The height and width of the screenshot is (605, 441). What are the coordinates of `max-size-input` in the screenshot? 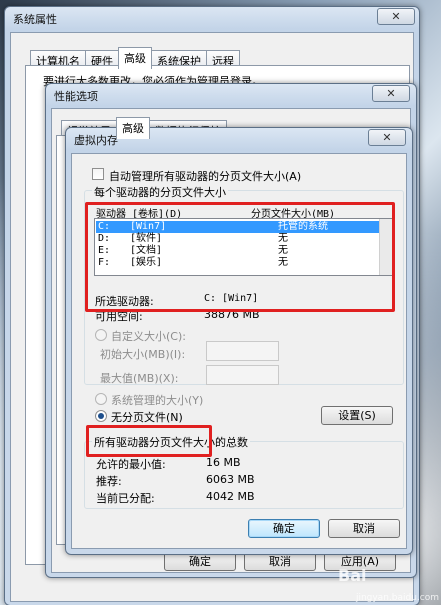 It's located at (242, 375).